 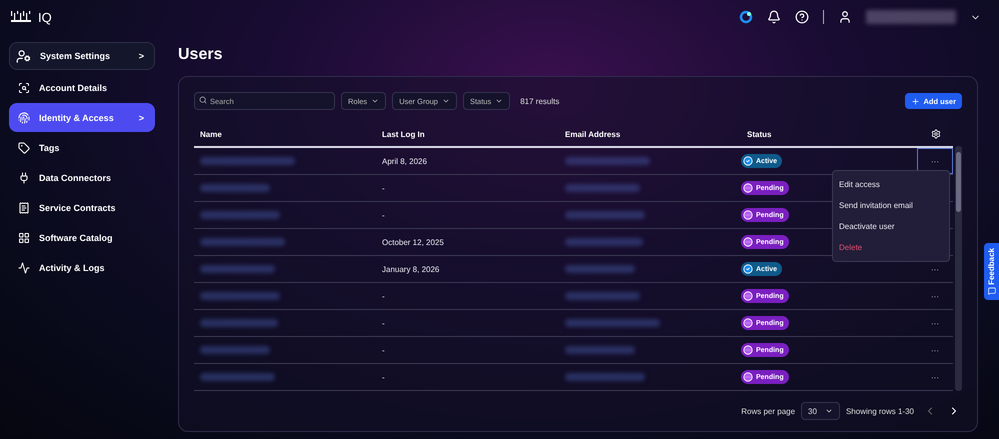 What do you see at coordinates (802, 17) in the screenshot?
I see `help-icon` at bounding box center [802, 17].